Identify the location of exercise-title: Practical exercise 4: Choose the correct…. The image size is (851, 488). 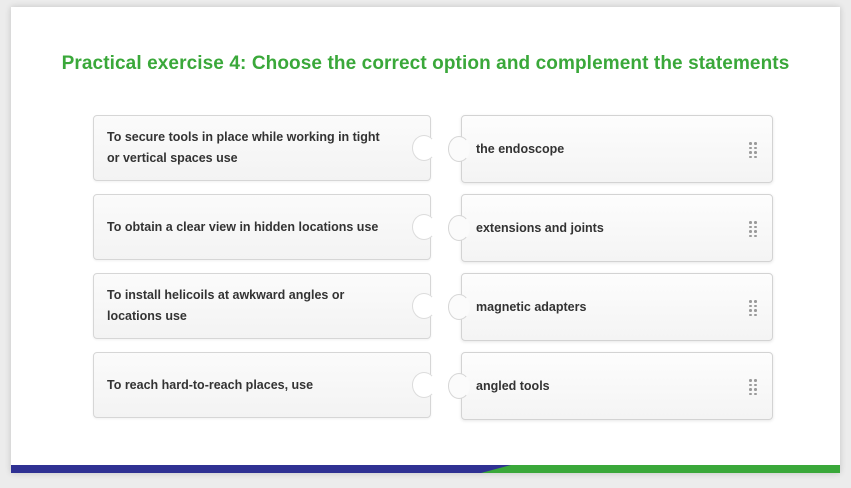
(425, 63).